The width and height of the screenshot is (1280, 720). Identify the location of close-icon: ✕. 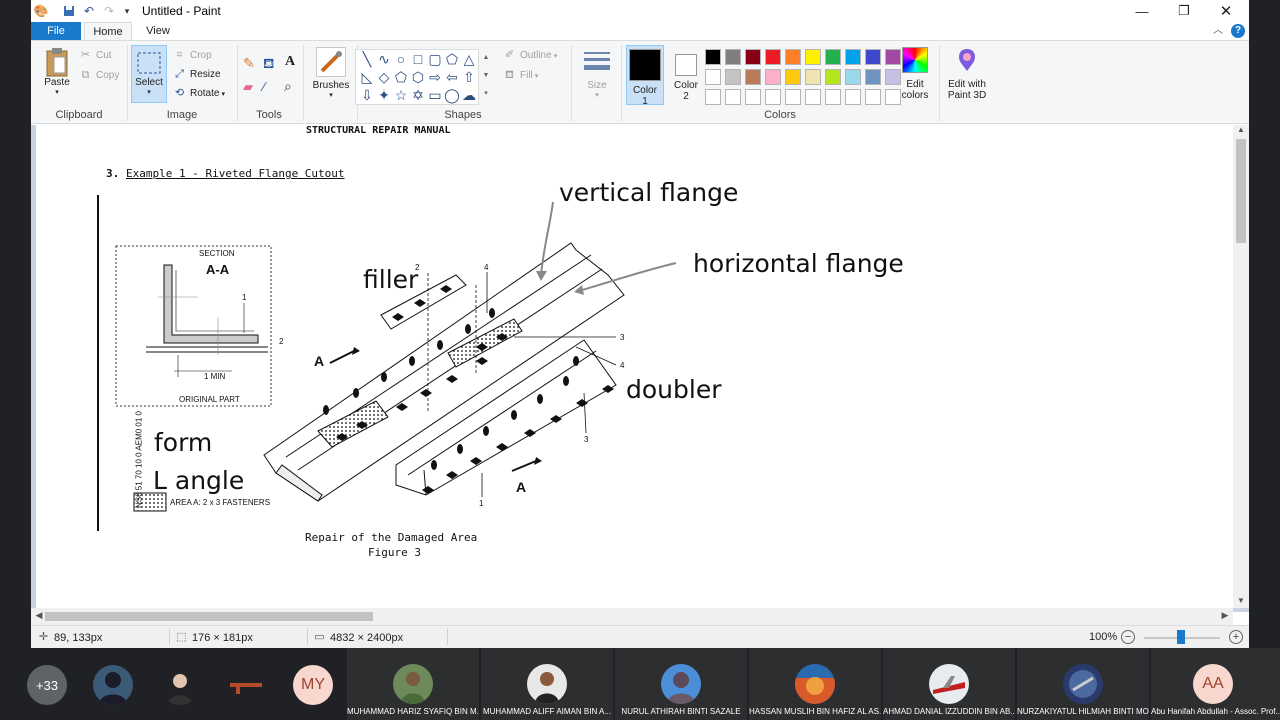
(1226, 11).